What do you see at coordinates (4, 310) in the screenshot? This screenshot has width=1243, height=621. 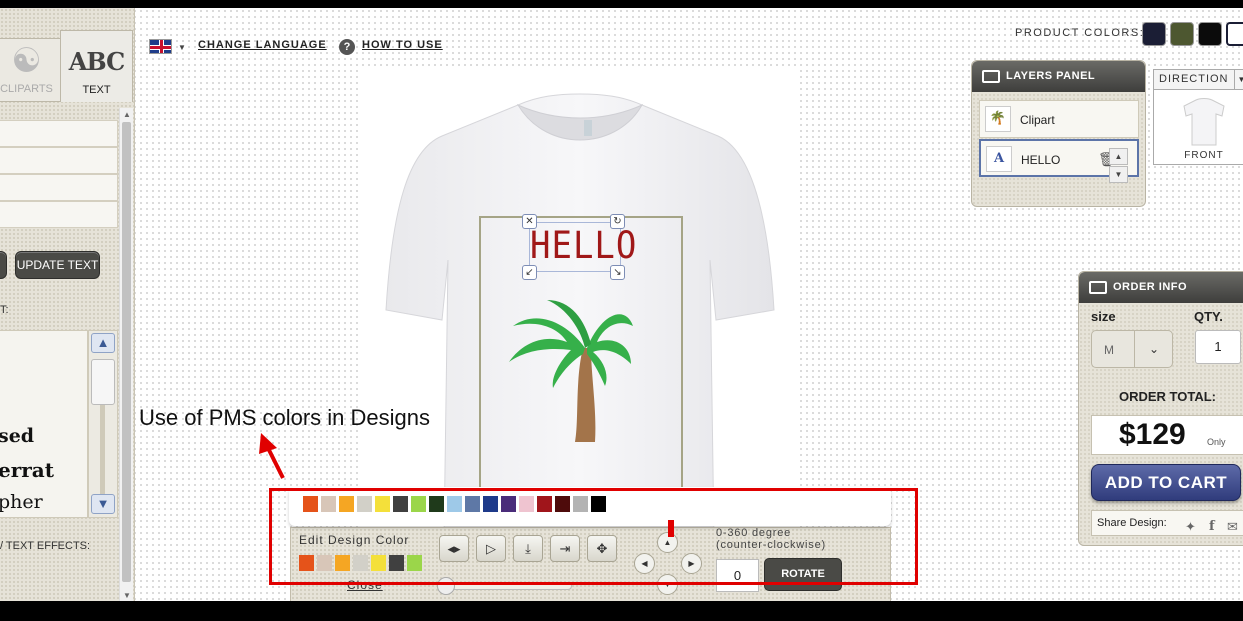 I see `font-section-label: T:` at bounding box center [4, 310].